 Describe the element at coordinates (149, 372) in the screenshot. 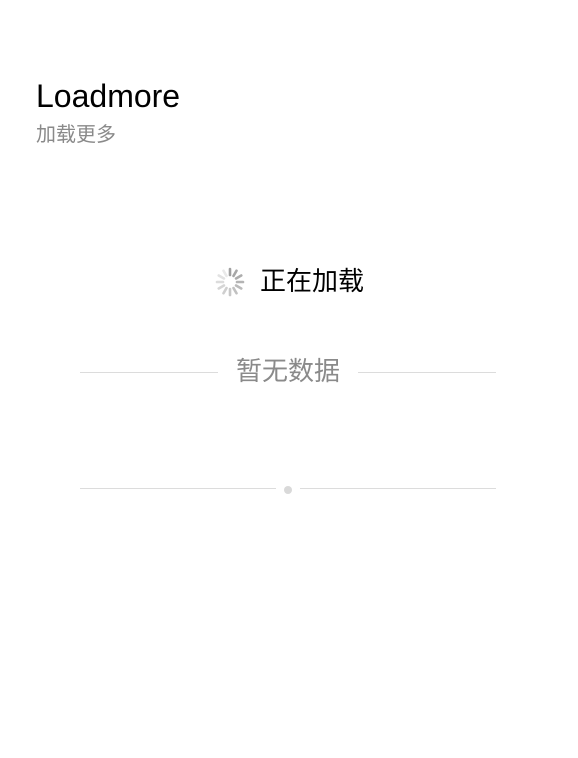

I see `divider-line-left` at that location.